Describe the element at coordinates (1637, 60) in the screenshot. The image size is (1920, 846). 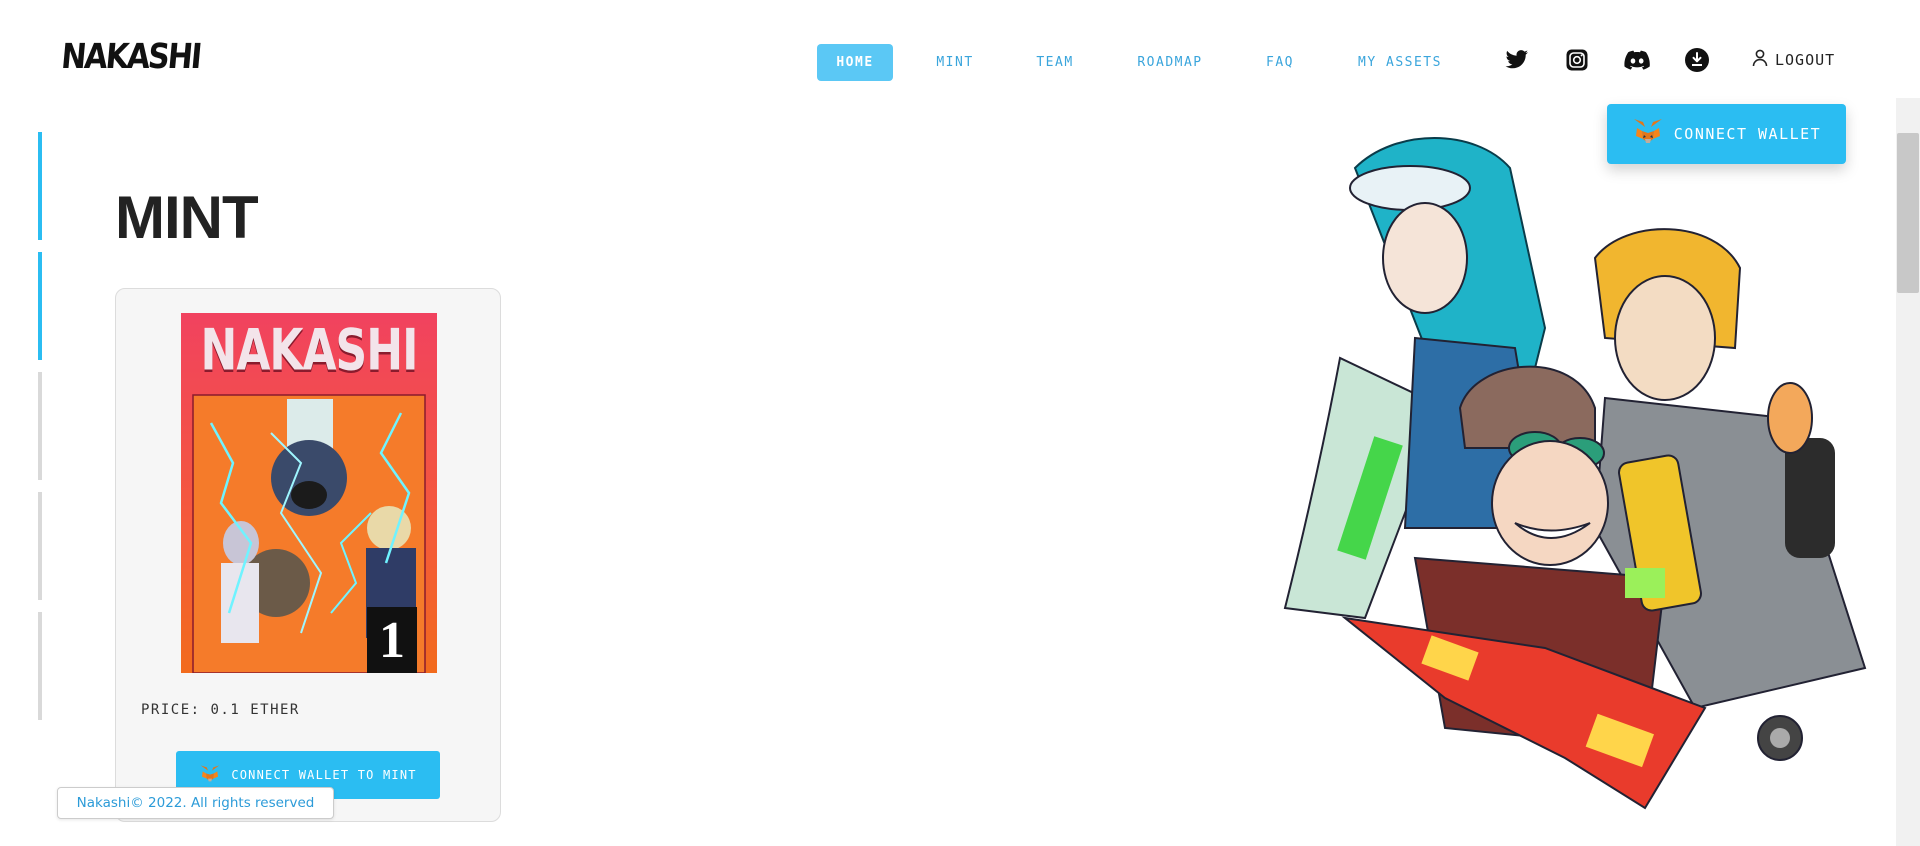
I see `discord-icon` at that location.